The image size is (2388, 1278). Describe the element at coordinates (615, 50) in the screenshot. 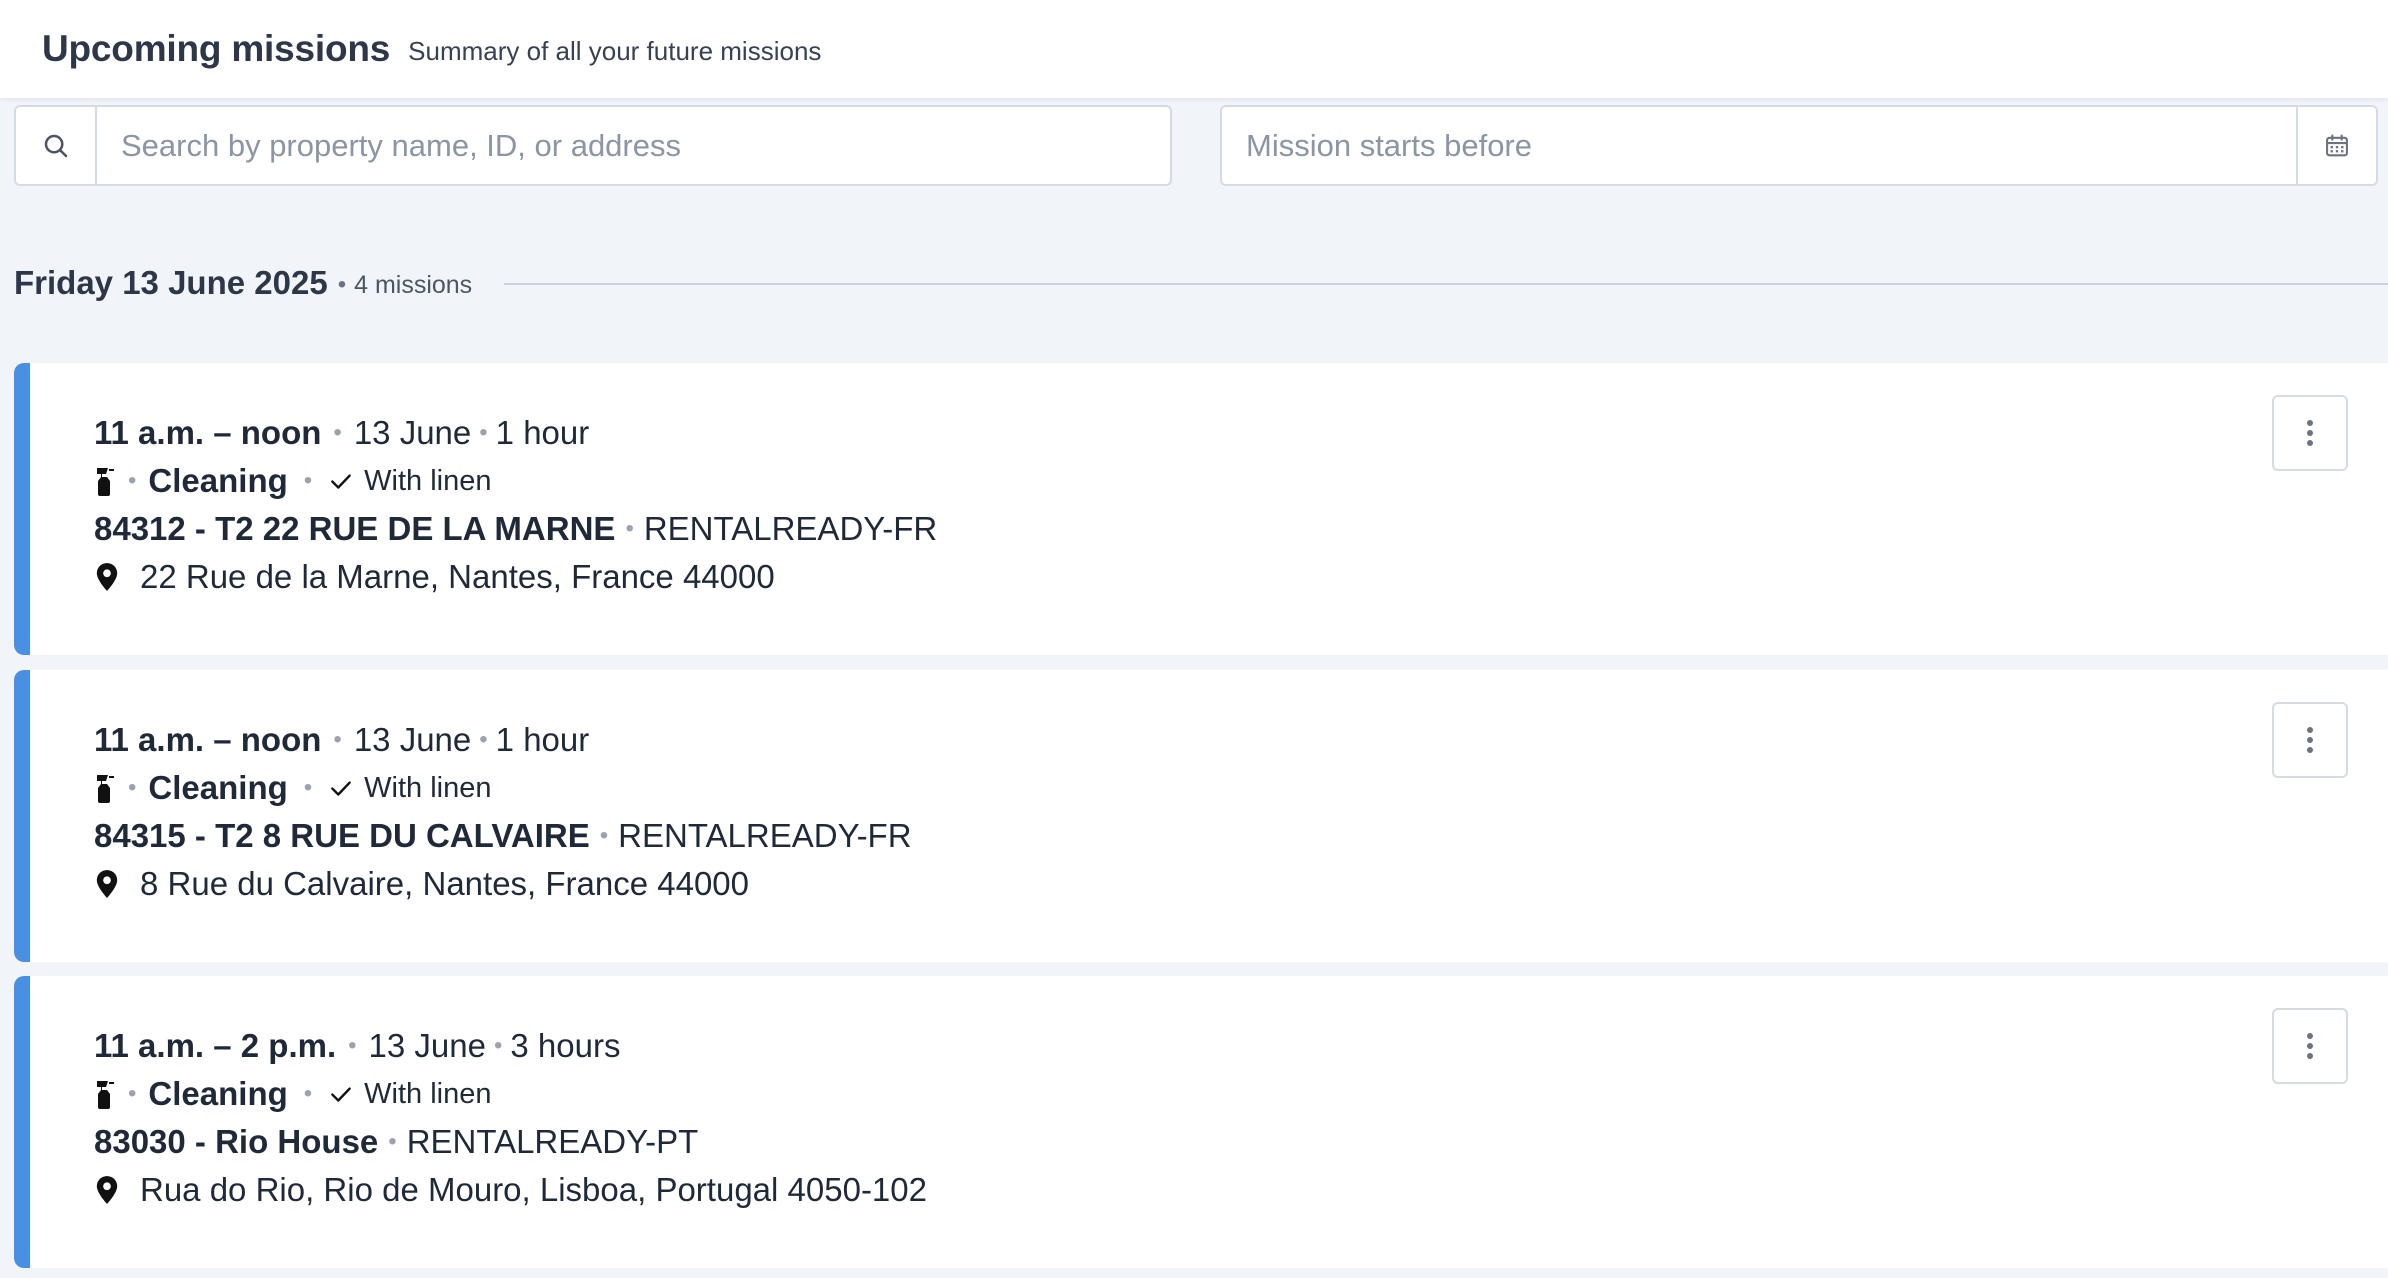

I see `page-subtitle: Summary of all your future missions` at that location.